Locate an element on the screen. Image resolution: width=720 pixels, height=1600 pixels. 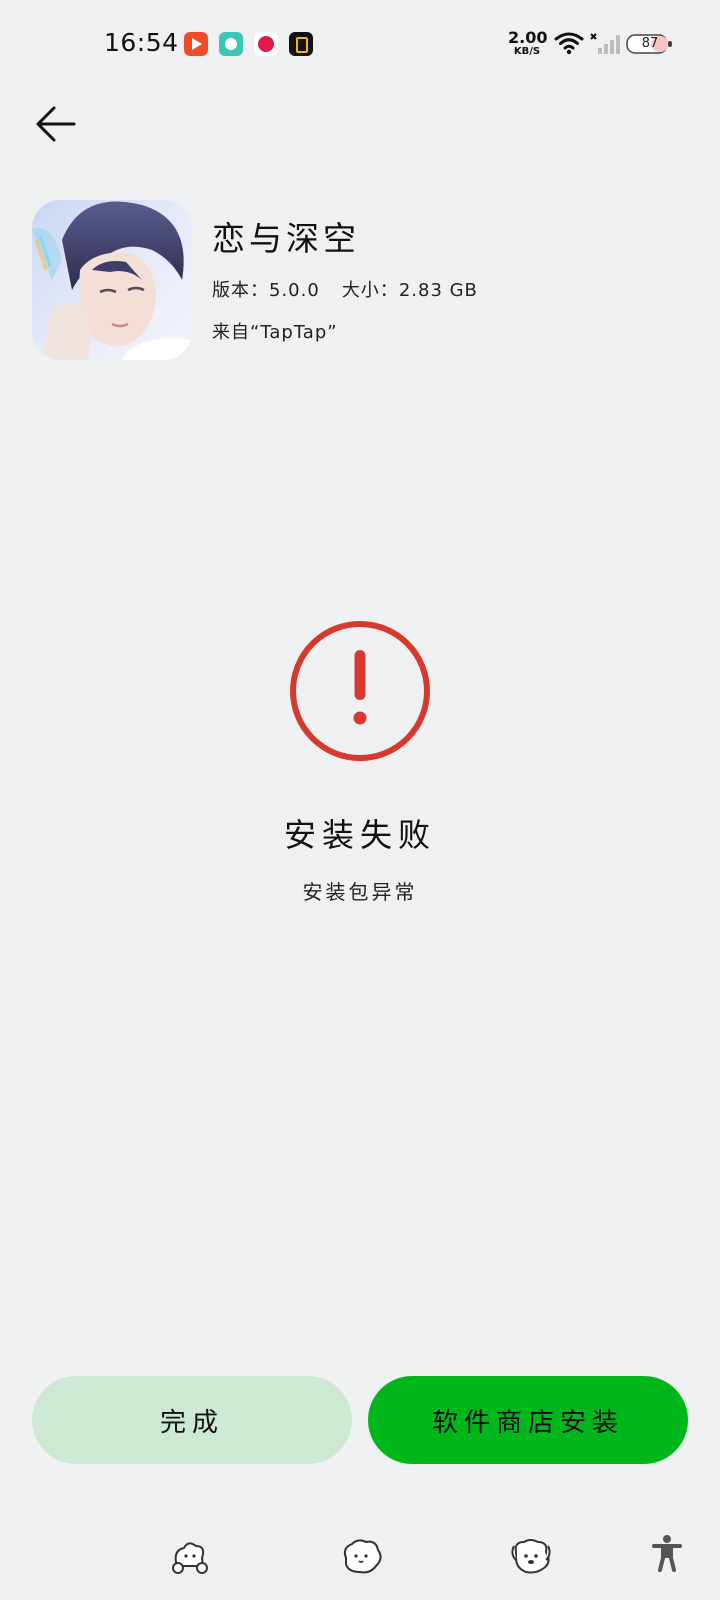
back-button is located at coordinates (56, 124).